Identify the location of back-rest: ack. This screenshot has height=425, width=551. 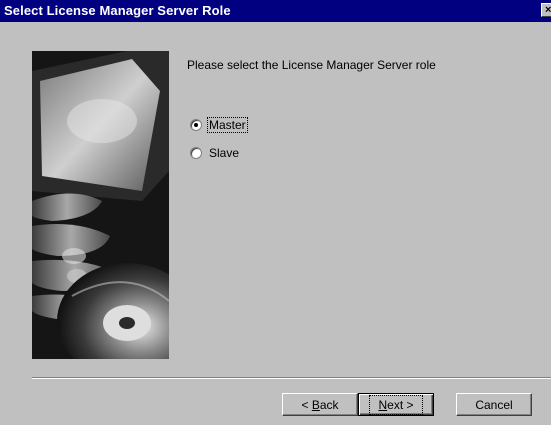
(329, 404).